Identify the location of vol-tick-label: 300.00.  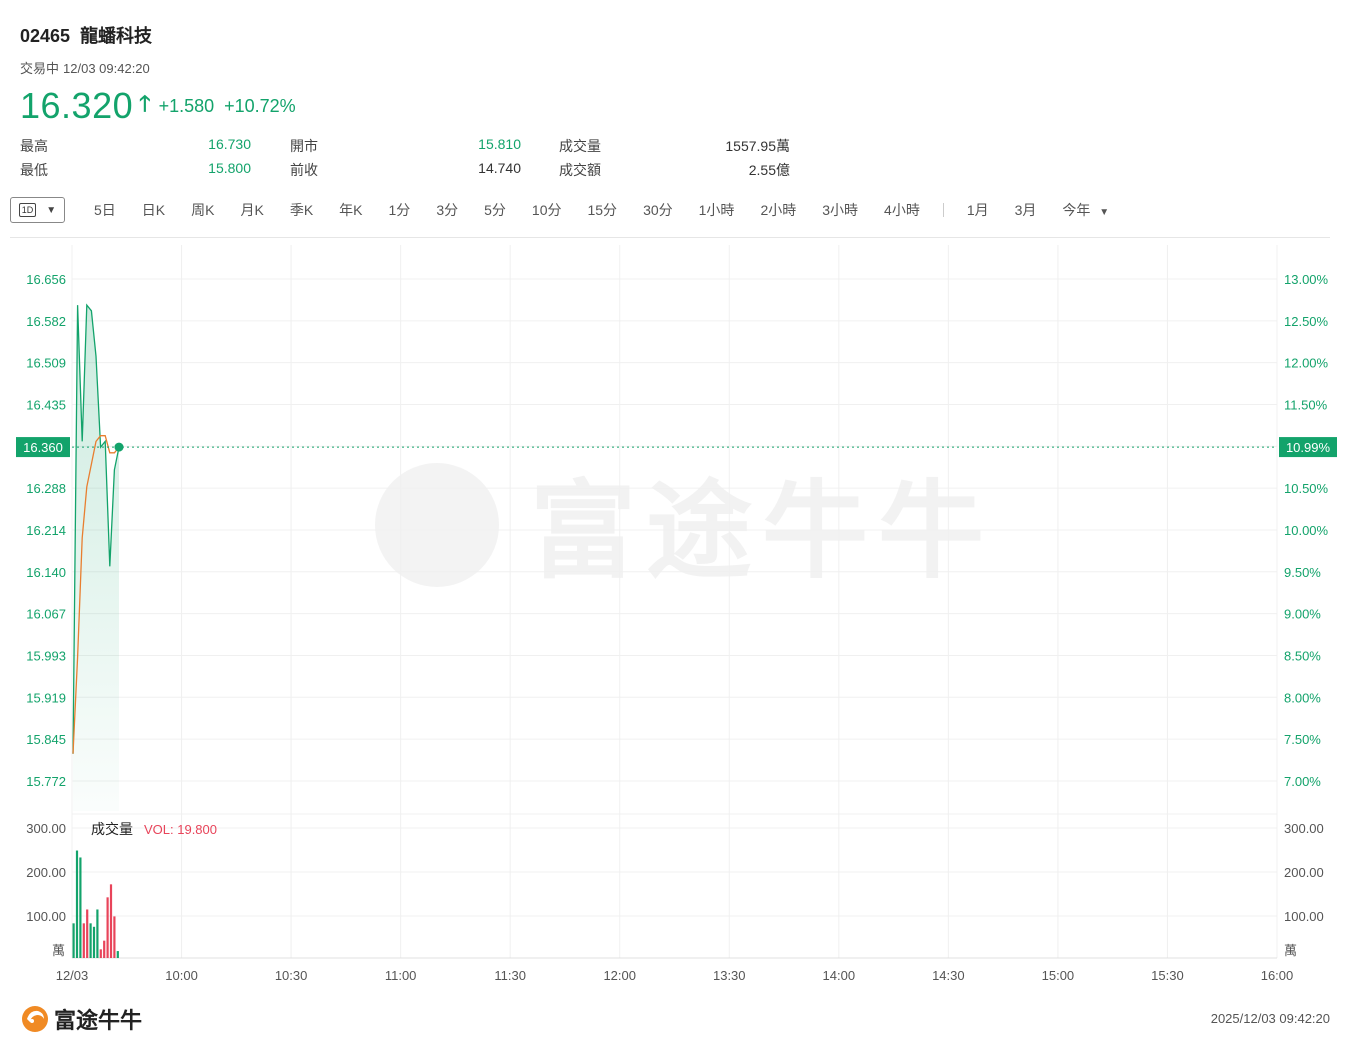
(46, 828).